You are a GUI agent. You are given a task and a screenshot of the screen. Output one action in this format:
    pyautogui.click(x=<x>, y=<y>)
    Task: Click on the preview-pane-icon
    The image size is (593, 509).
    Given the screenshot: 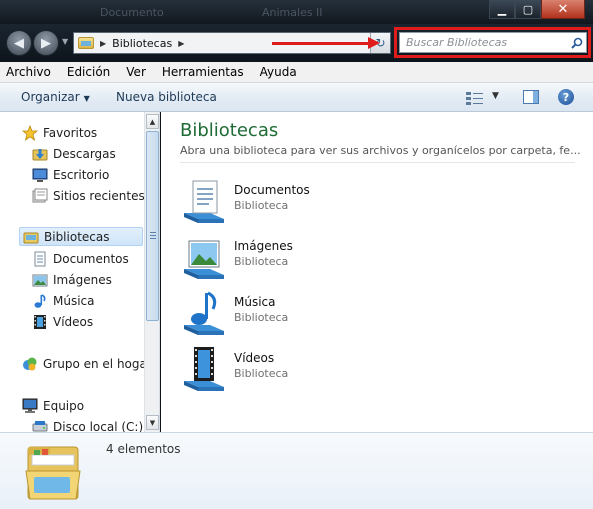 What is the action you would take?
    pyautogui.click(x=531, y=97)
    